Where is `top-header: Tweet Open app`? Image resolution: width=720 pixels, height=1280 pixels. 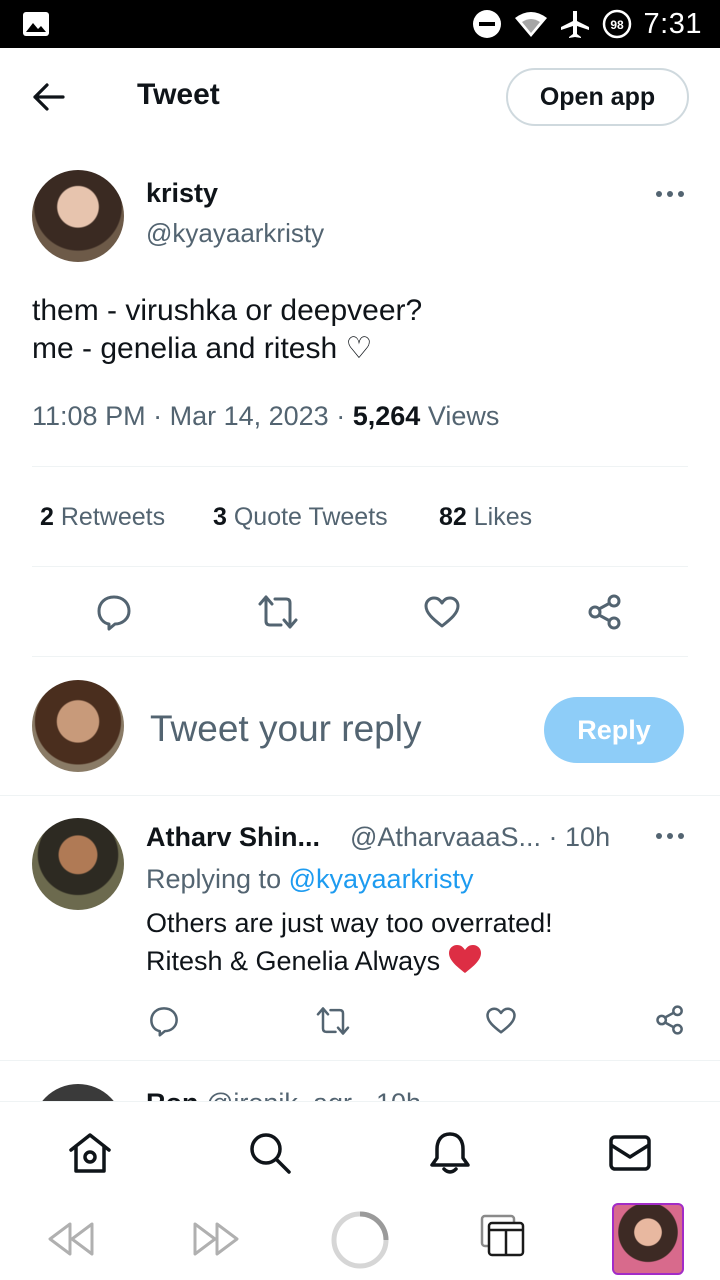
top-header: Tweet Open app is located at coordinates (360, 98).